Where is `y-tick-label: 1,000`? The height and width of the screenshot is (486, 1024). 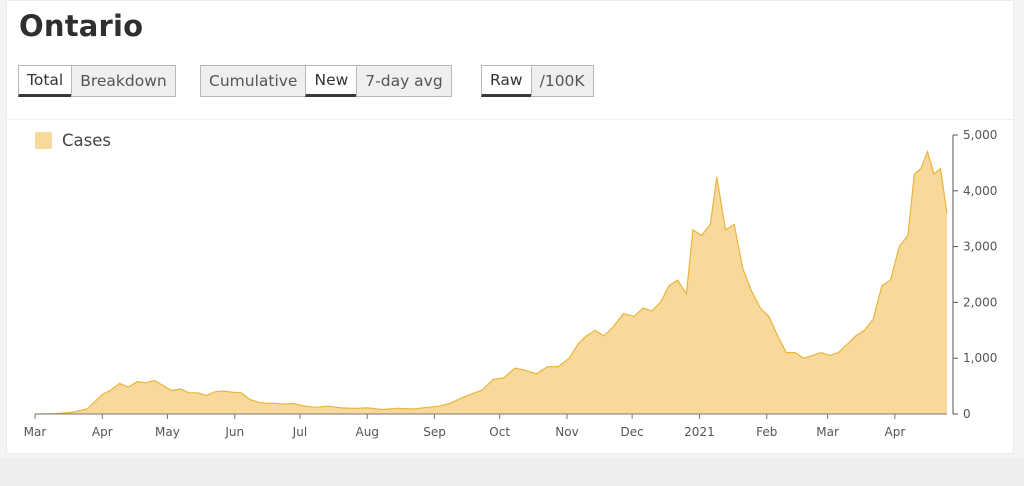 y-tick-label: 1,000 is located at coordinates (980, 358).